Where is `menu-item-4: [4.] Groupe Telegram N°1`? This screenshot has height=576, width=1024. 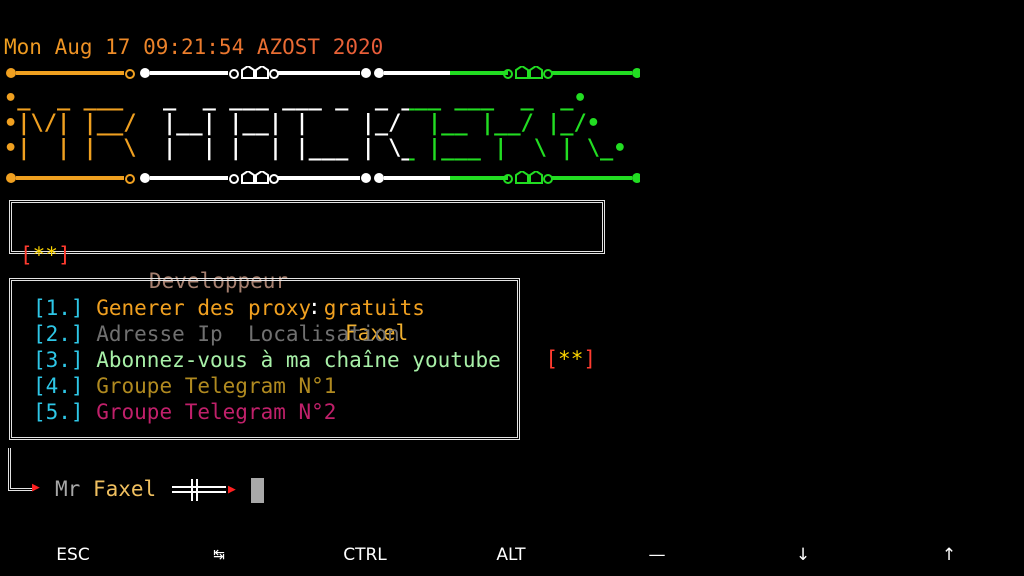
menu-item-4: [4.] Groupe Telegram N°1 is located at coordinates (184, 386).